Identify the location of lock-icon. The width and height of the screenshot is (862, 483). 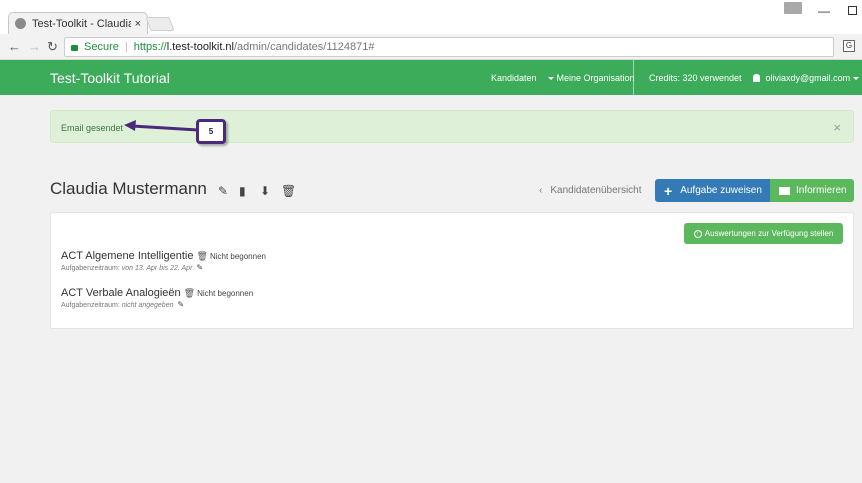
(74, 48).